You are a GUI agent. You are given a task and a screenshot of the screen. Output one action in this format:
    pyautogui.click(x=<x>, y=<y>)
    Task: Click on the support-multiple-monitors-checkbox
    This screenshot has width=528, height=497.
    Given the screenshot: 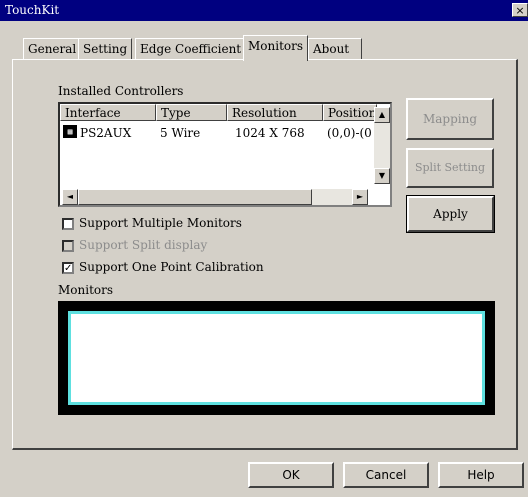 What is the action you would take?
    pyautogui.click(x=68, y=224)
    